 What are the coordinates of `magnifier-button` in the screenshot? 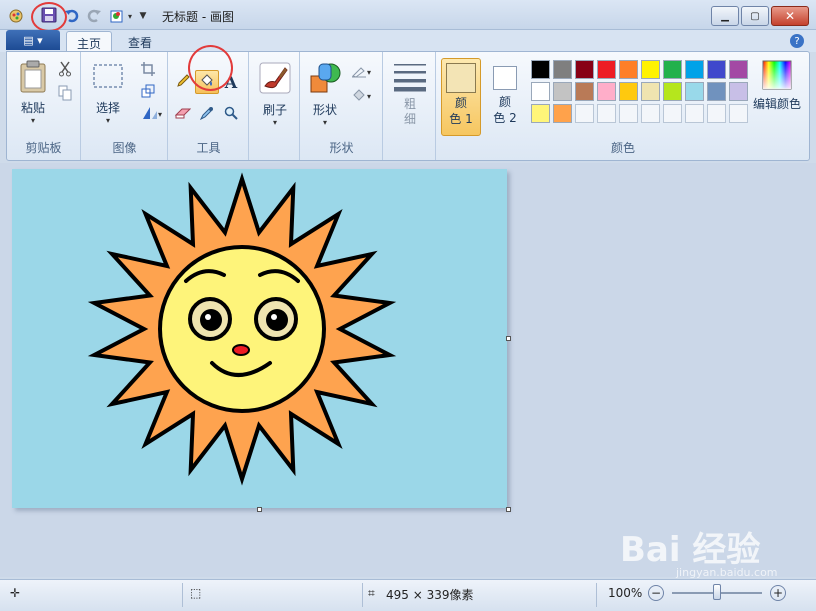 It's located at (231, 114).